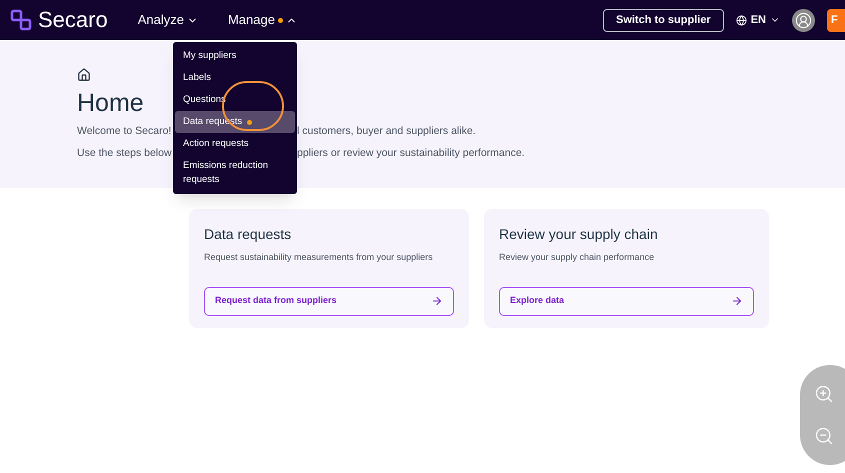  Describe the element at coordinates (73, 20) in the screenshot. I see `logo-text: Secaro` at that location.